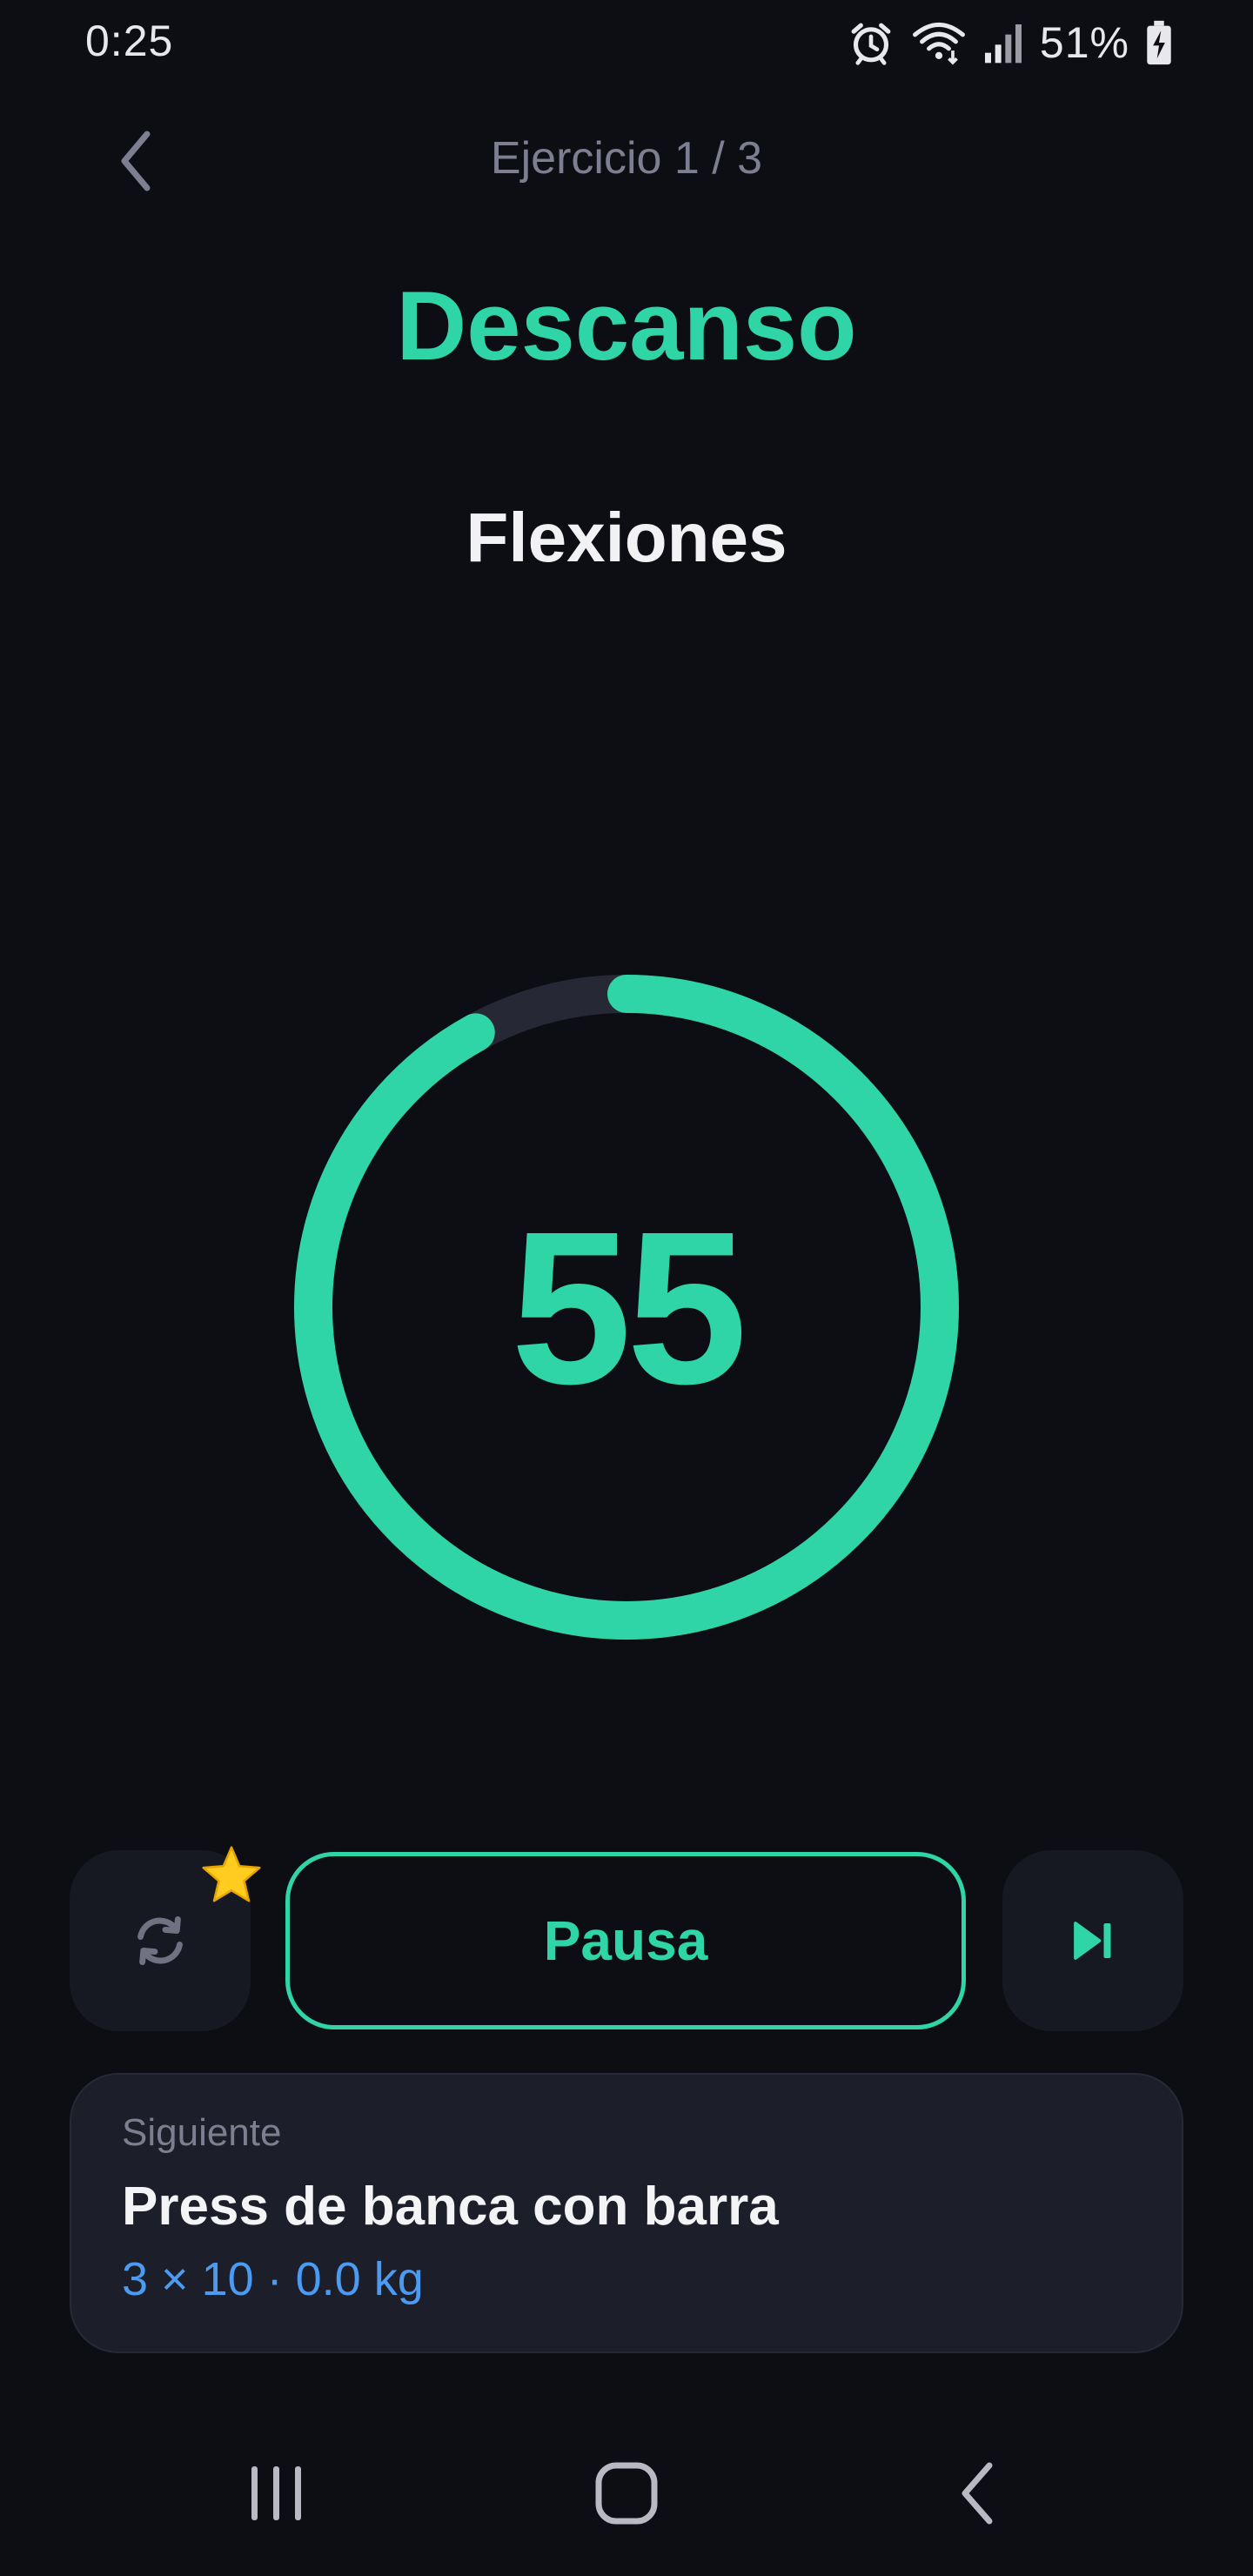 The height and width of the screenshot is (2576, 1253). I want to click on skip-next-icon, so click(1092, 1941).